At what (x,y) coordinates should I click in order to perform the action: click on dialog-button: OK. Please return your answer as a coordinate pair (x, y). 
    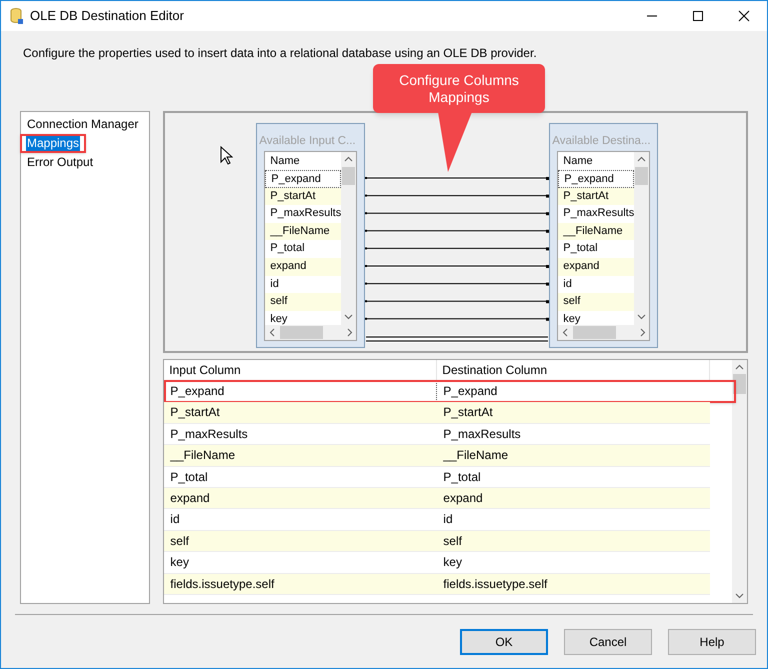
    Looking at the image, I should click on (504, 642).